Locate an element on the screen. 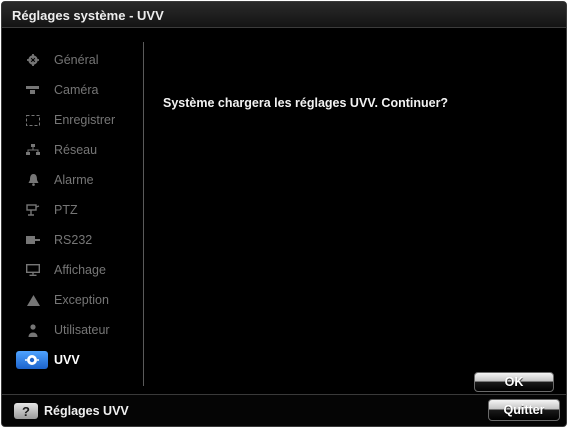  sidebar-item-record: Enregistrer is located at coordinates (78, 120).